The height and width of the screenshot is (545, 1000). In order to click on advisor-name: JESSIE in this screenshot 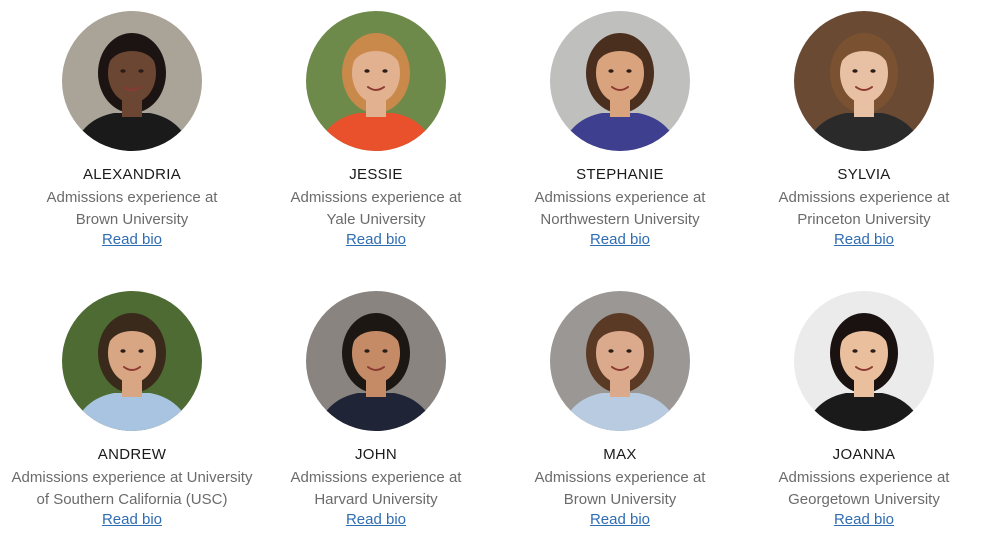, I will do `click(376, 174)`.